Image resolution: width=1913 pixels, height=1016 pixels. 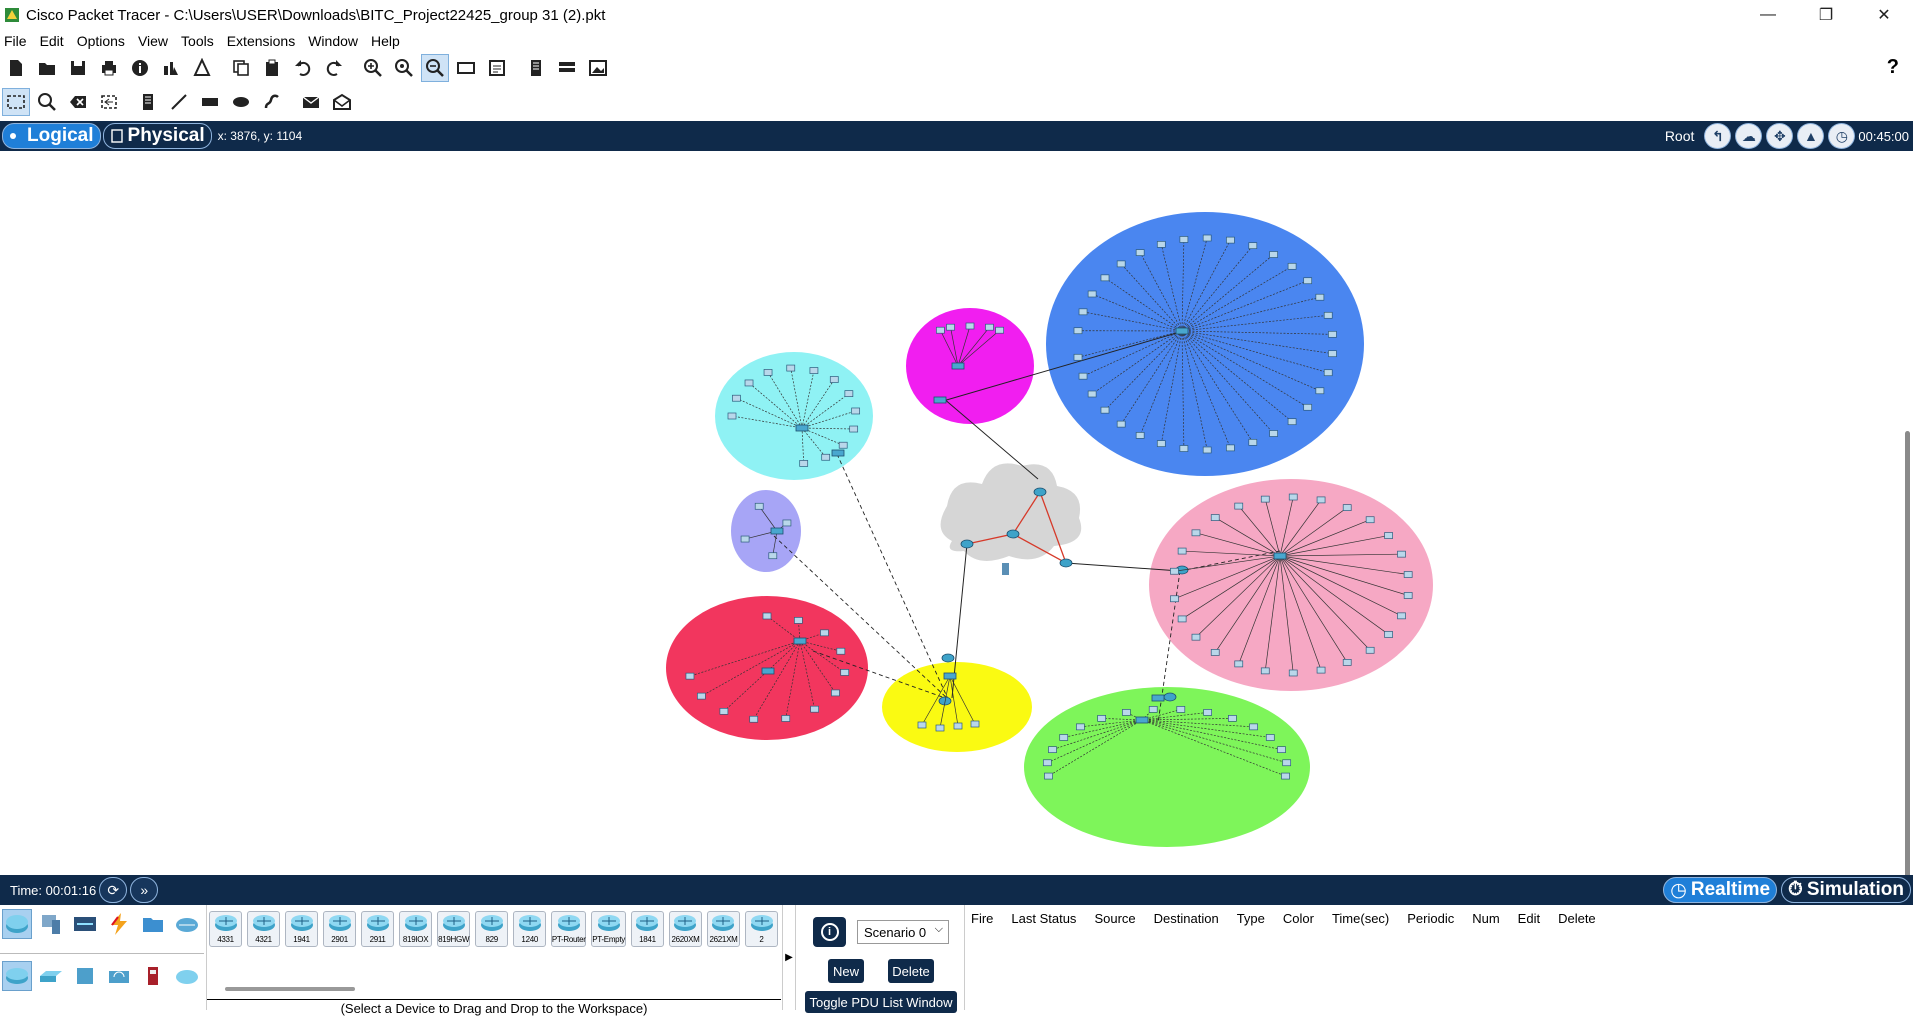 I want to click on switch-icon, so click(x=768, y=671).